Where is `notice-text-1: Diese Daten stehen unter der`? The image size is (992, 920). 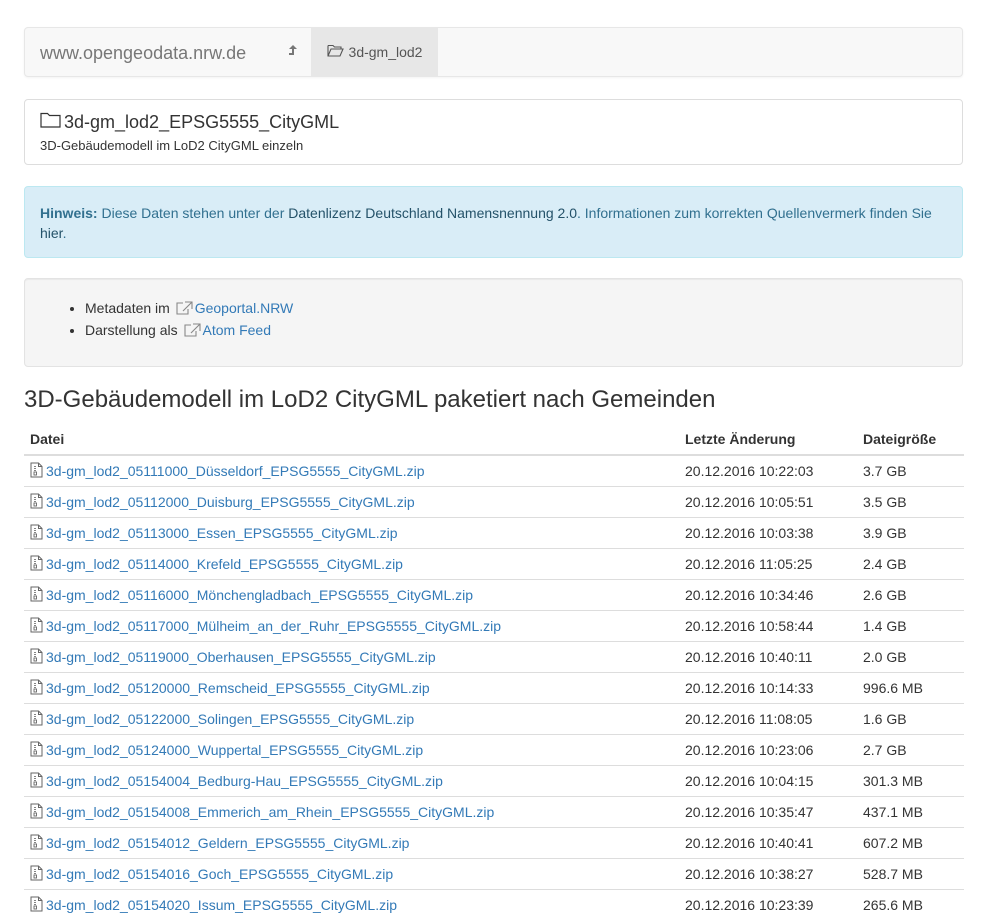
notice-text-1: Diese Daten stehen unter der is located at coordinates (193, 213).